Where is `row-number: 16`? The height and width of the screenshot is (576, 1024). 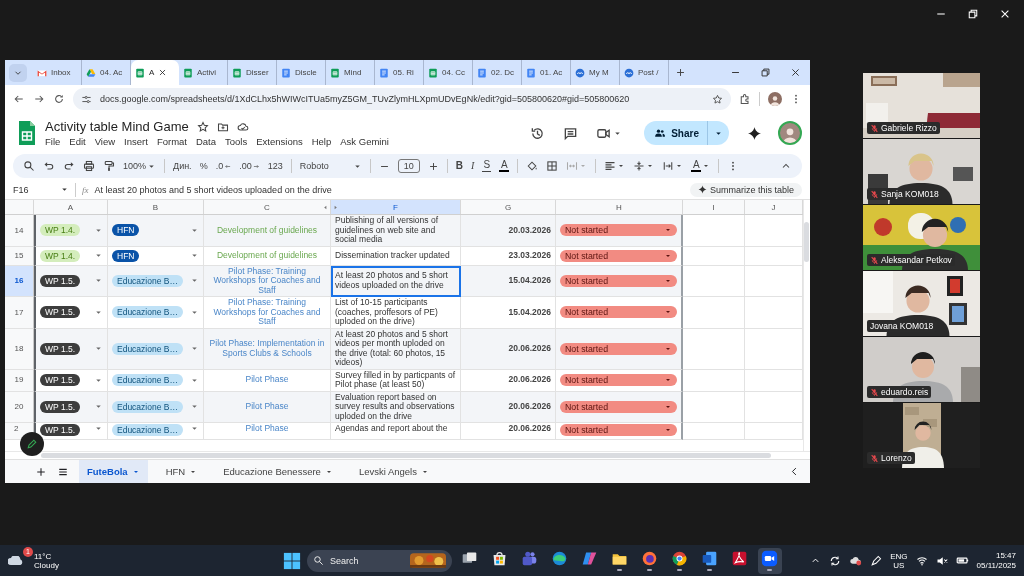 row-number: 16 is located at coordinates (19, 281).